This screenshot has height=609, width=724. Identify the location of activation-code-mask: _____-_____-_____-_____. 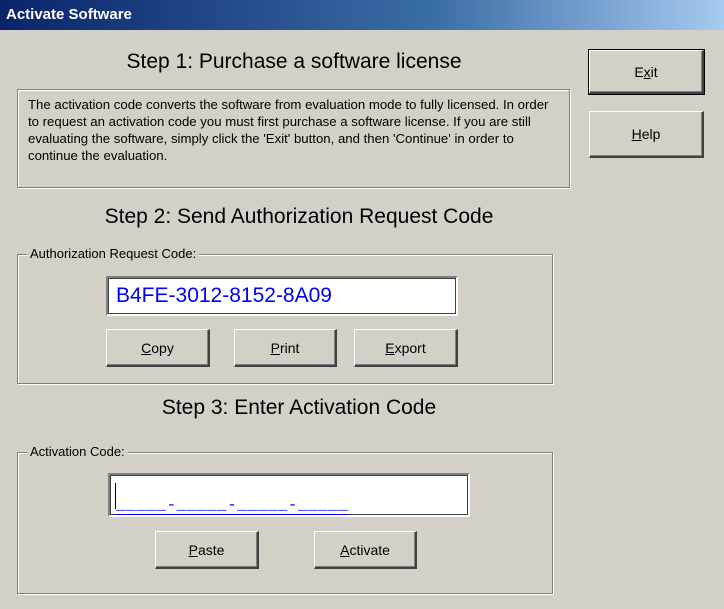
(232, 505).